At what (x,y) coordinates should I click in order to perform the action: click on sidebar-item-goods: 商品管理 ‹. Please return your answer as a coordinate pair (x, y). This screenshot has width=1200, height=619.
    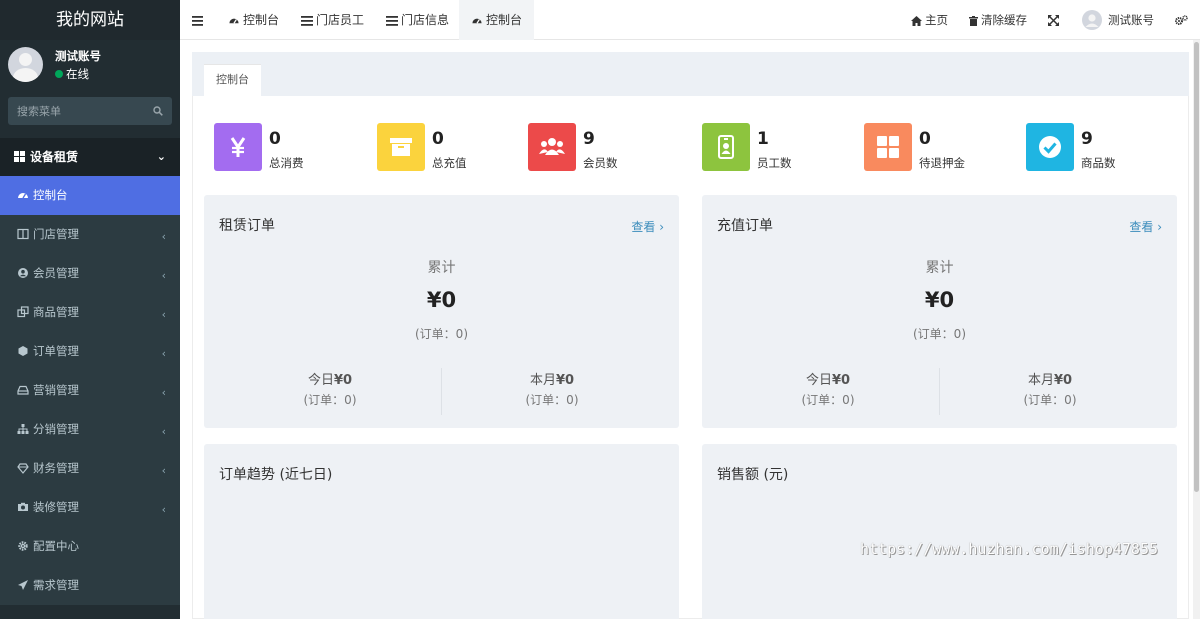
    Looking at the image, I should click on (90, 312).